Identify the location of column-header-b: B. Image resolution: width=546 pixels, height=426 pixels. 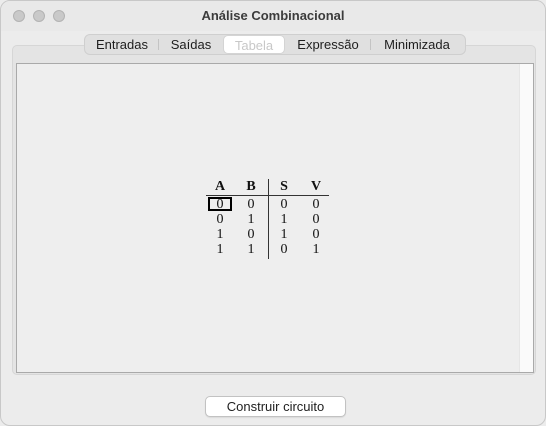
(251, 186).